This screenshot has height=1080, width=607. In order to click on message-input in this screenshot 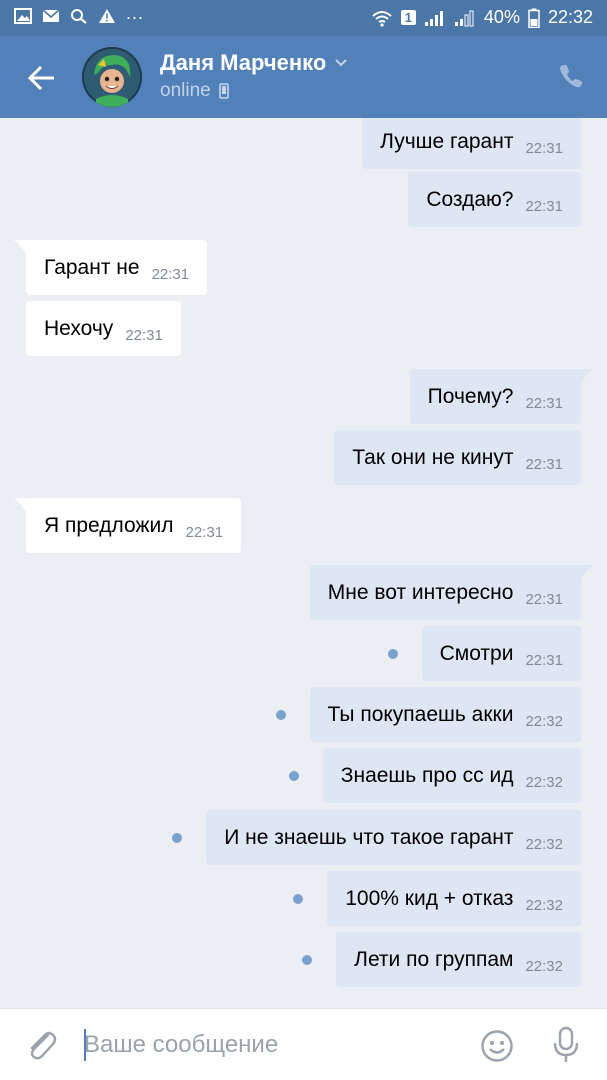, I will do `click(269, 1045)`.